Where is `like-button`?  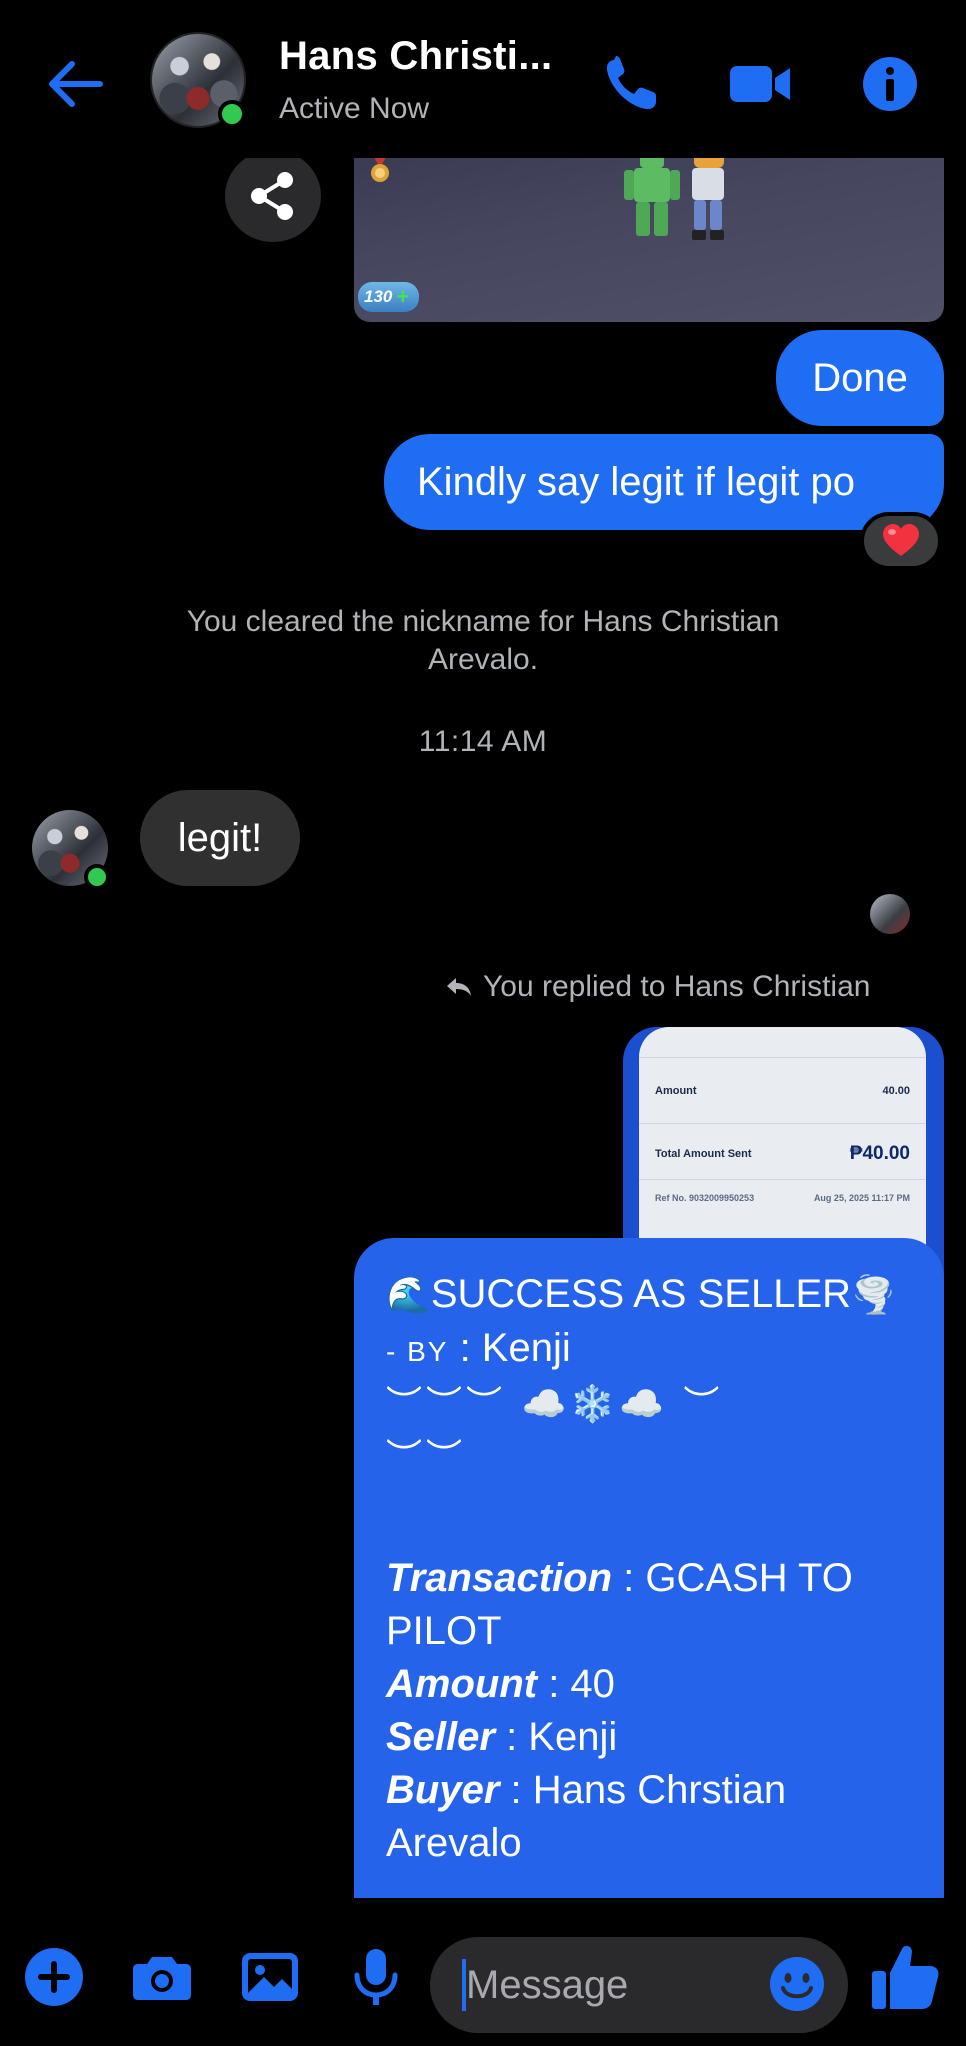
like-button is located at coordinates (906, 1977).